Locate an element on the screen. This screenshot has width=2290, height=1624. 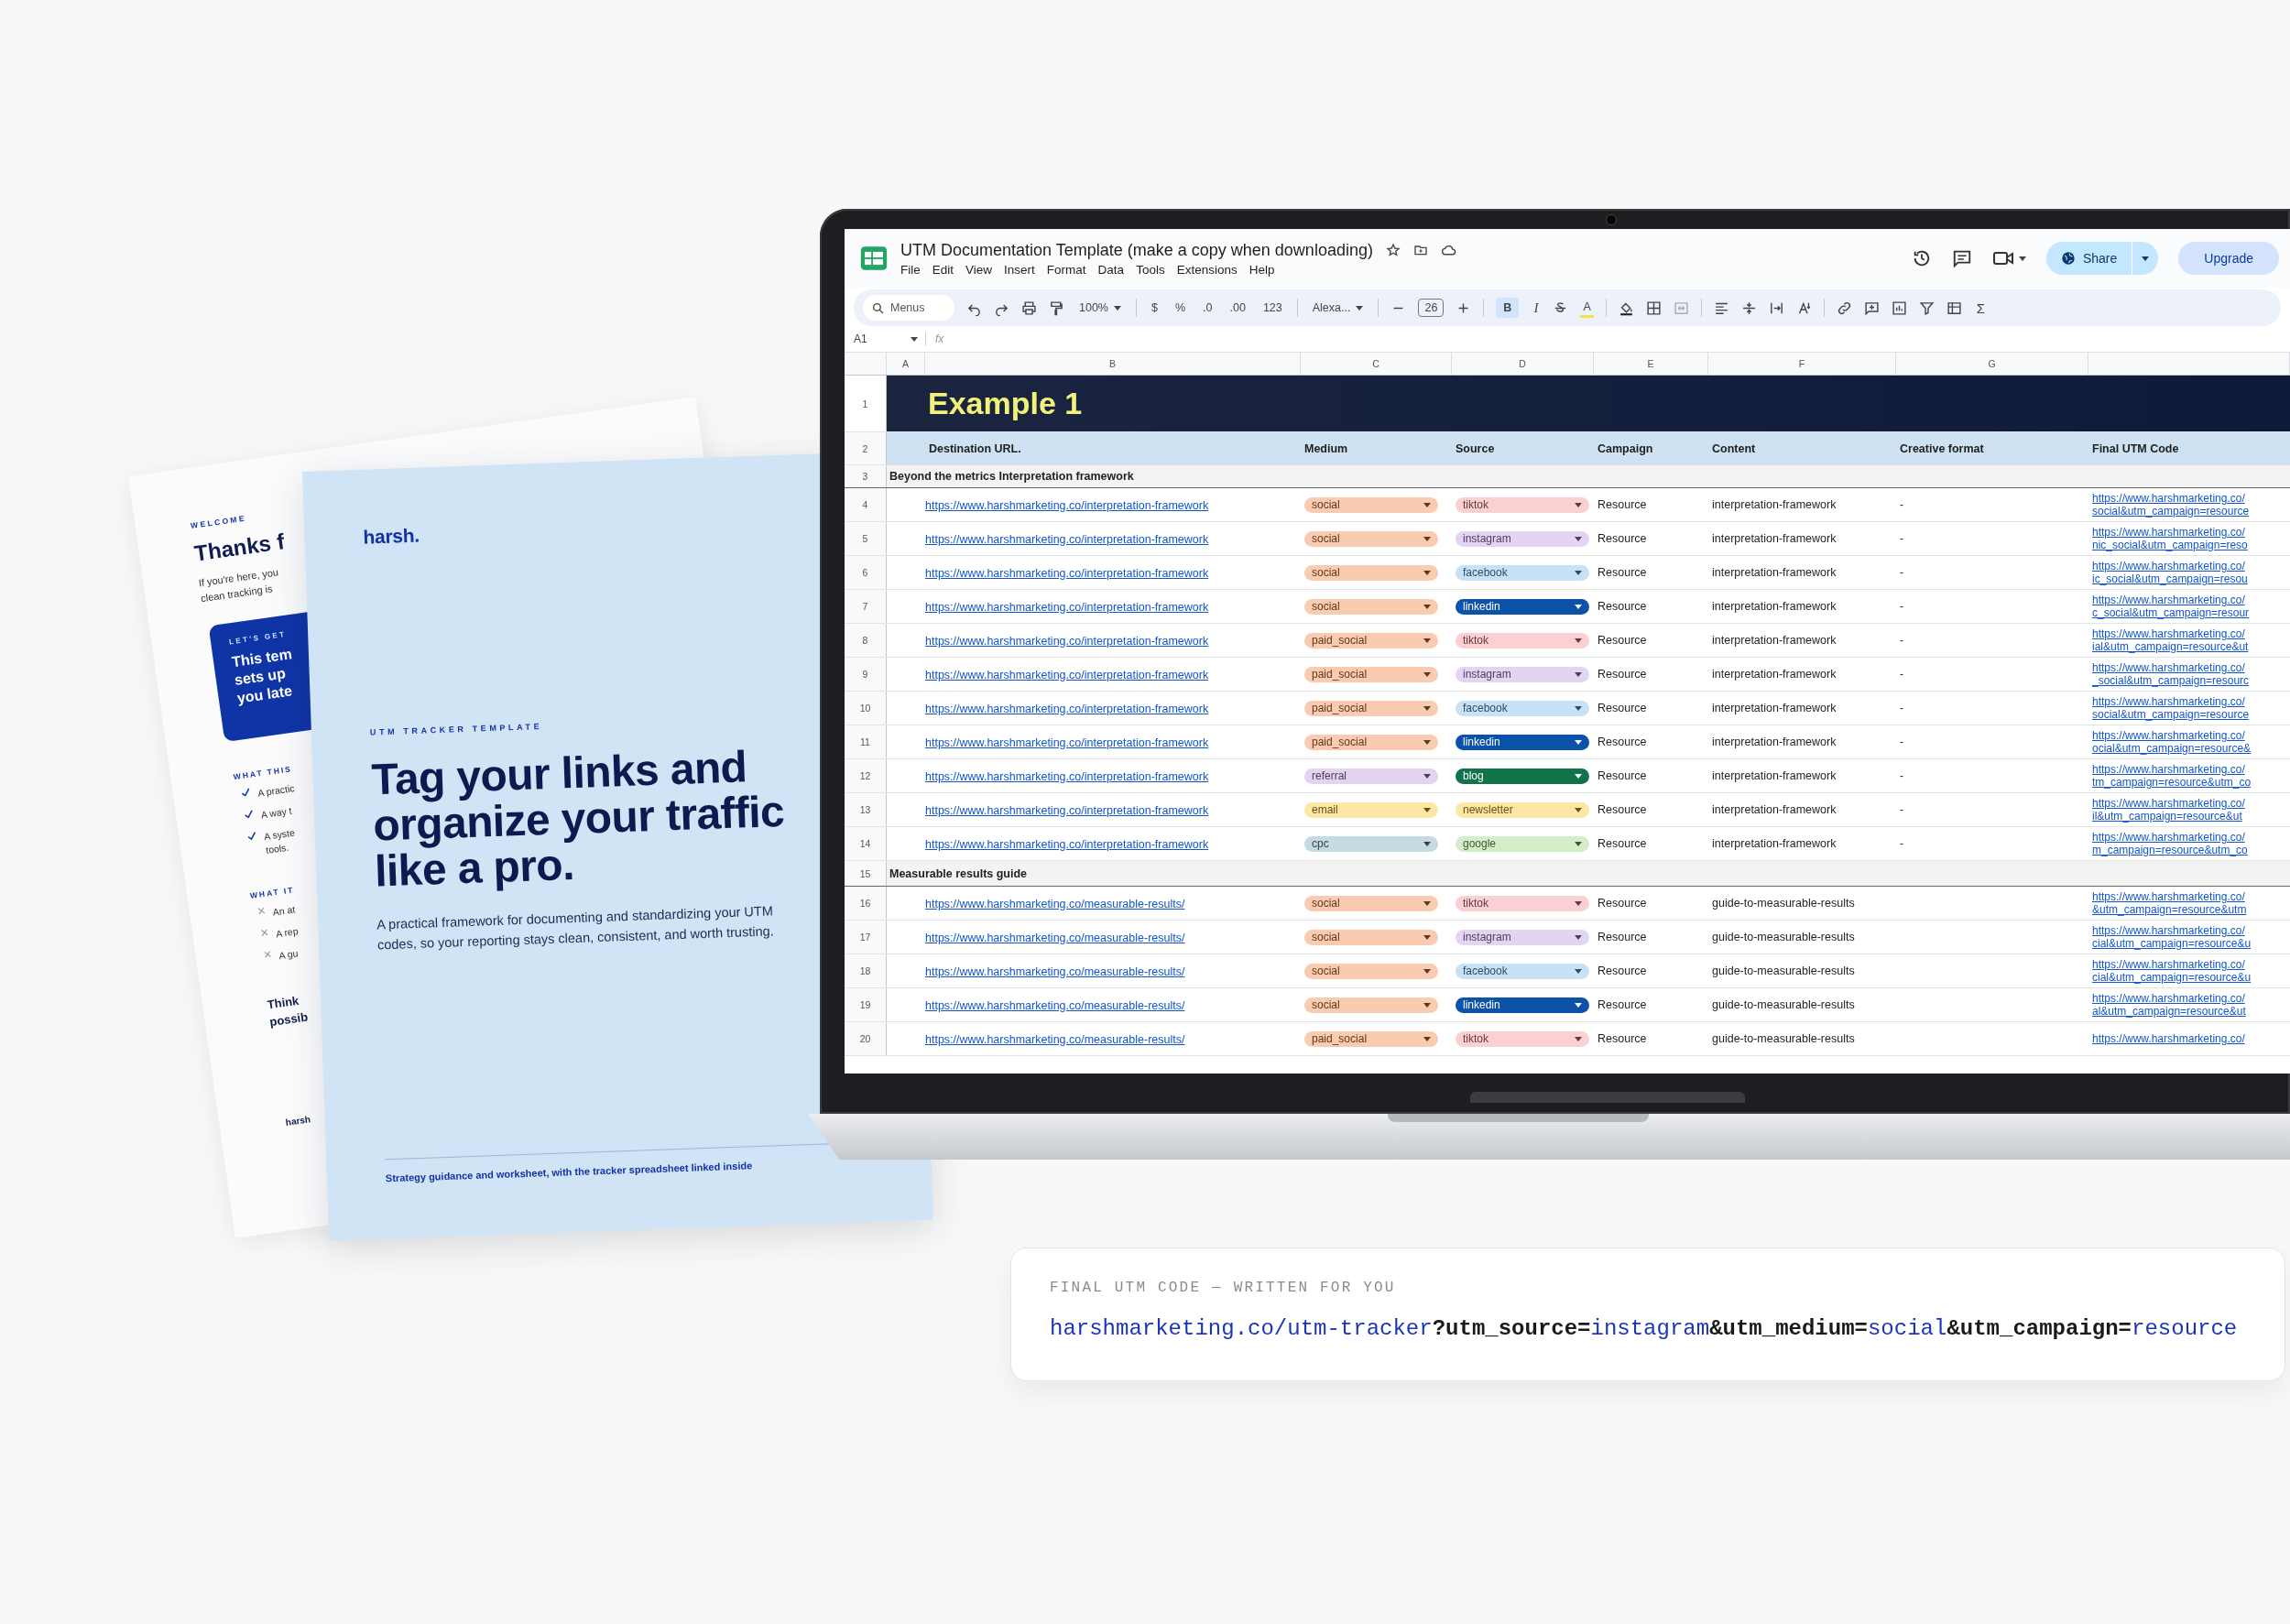
bold-button: B is located at coordinates (1508, 308).